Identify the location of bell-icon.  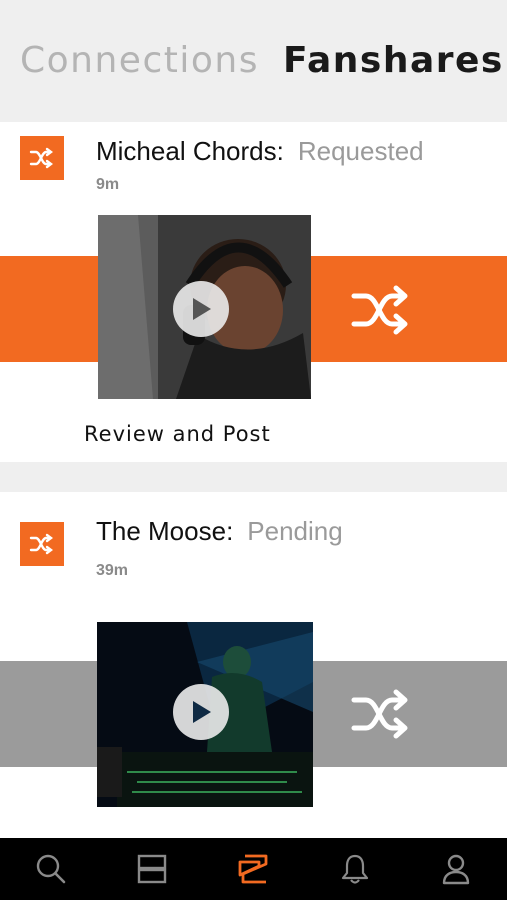
(354, 869).